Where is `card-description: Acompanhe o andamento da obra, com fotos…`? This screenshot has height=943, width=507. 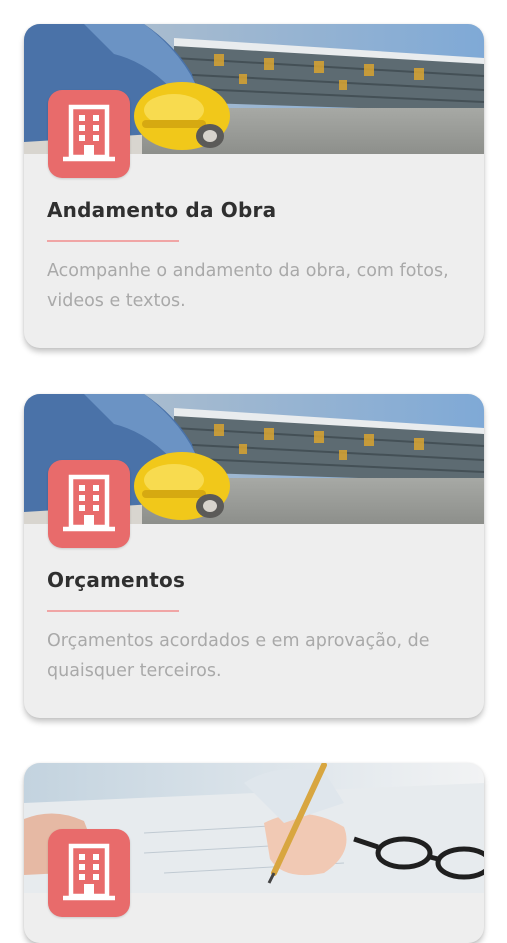
card-description: Acompanhe o andamento da obra, com fotos… is located at coordinates (248, 286).